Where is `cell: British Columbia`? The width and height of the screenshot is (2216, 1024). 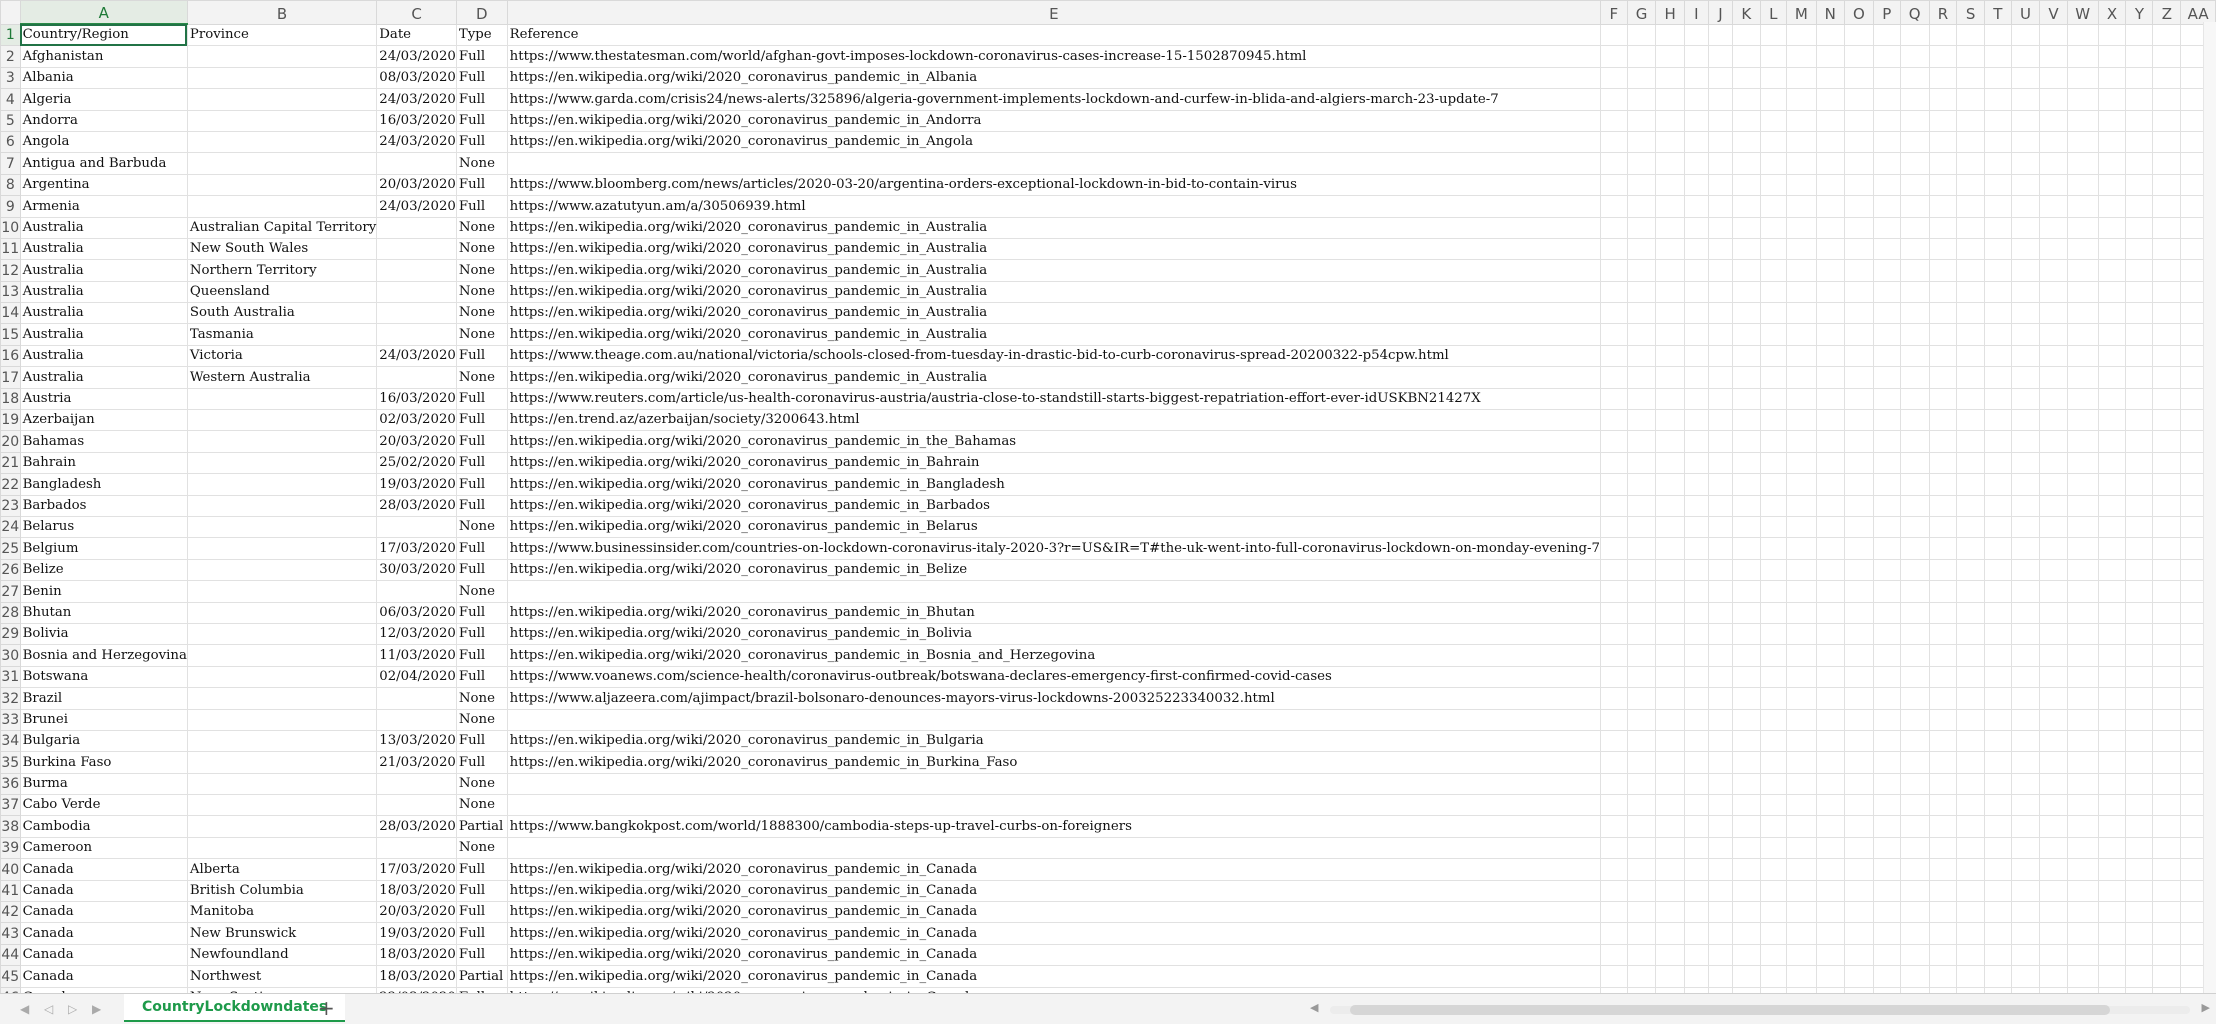 cell: British Columbia is located at coordinates (282, 891).